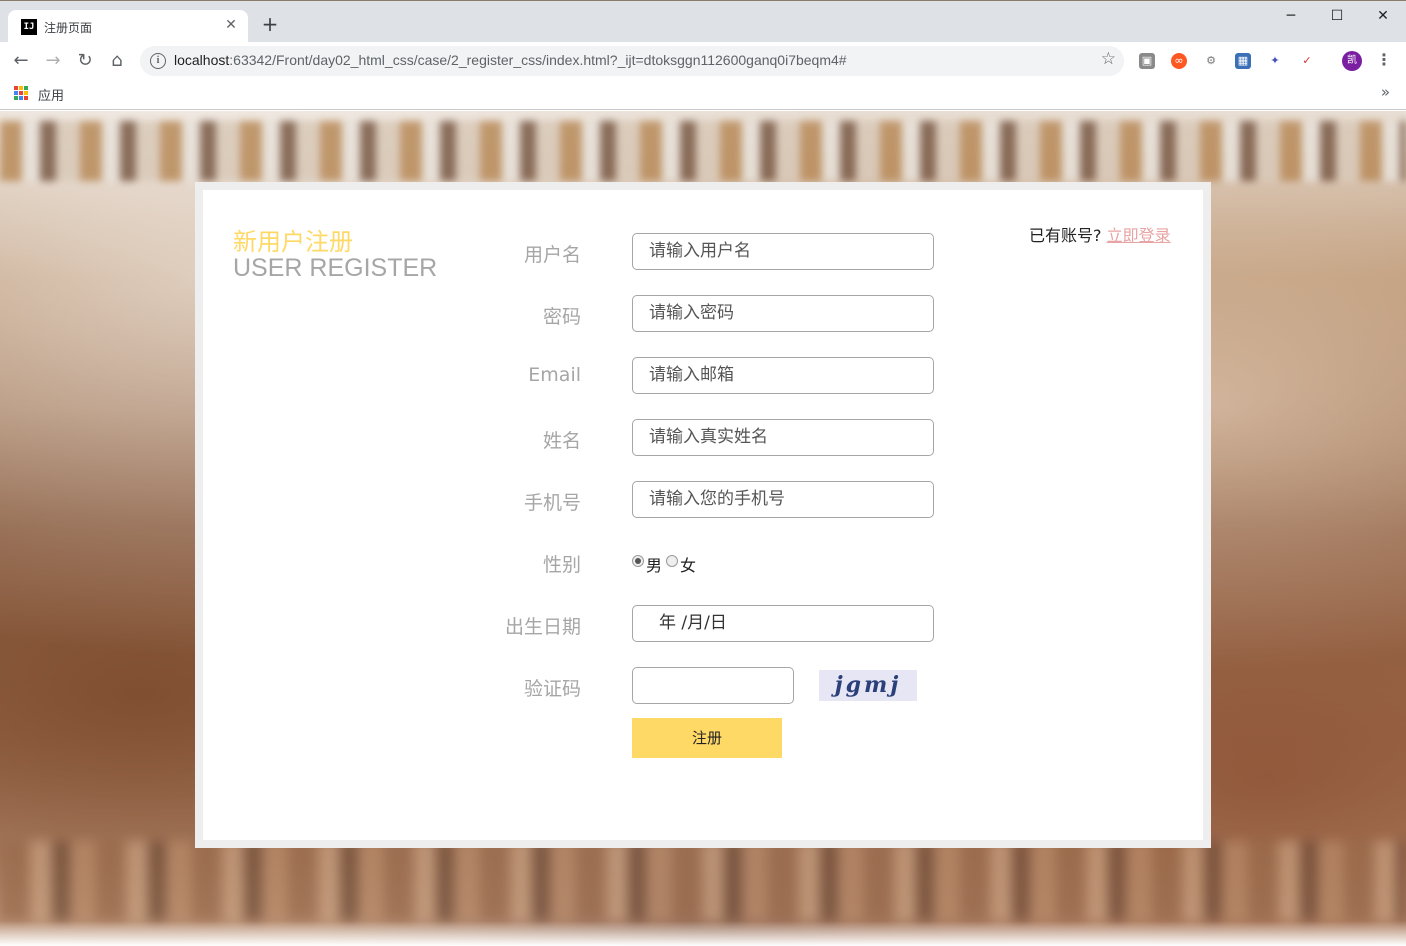  I want to click on extension-icon-6: ✓, so click(1307, 61).